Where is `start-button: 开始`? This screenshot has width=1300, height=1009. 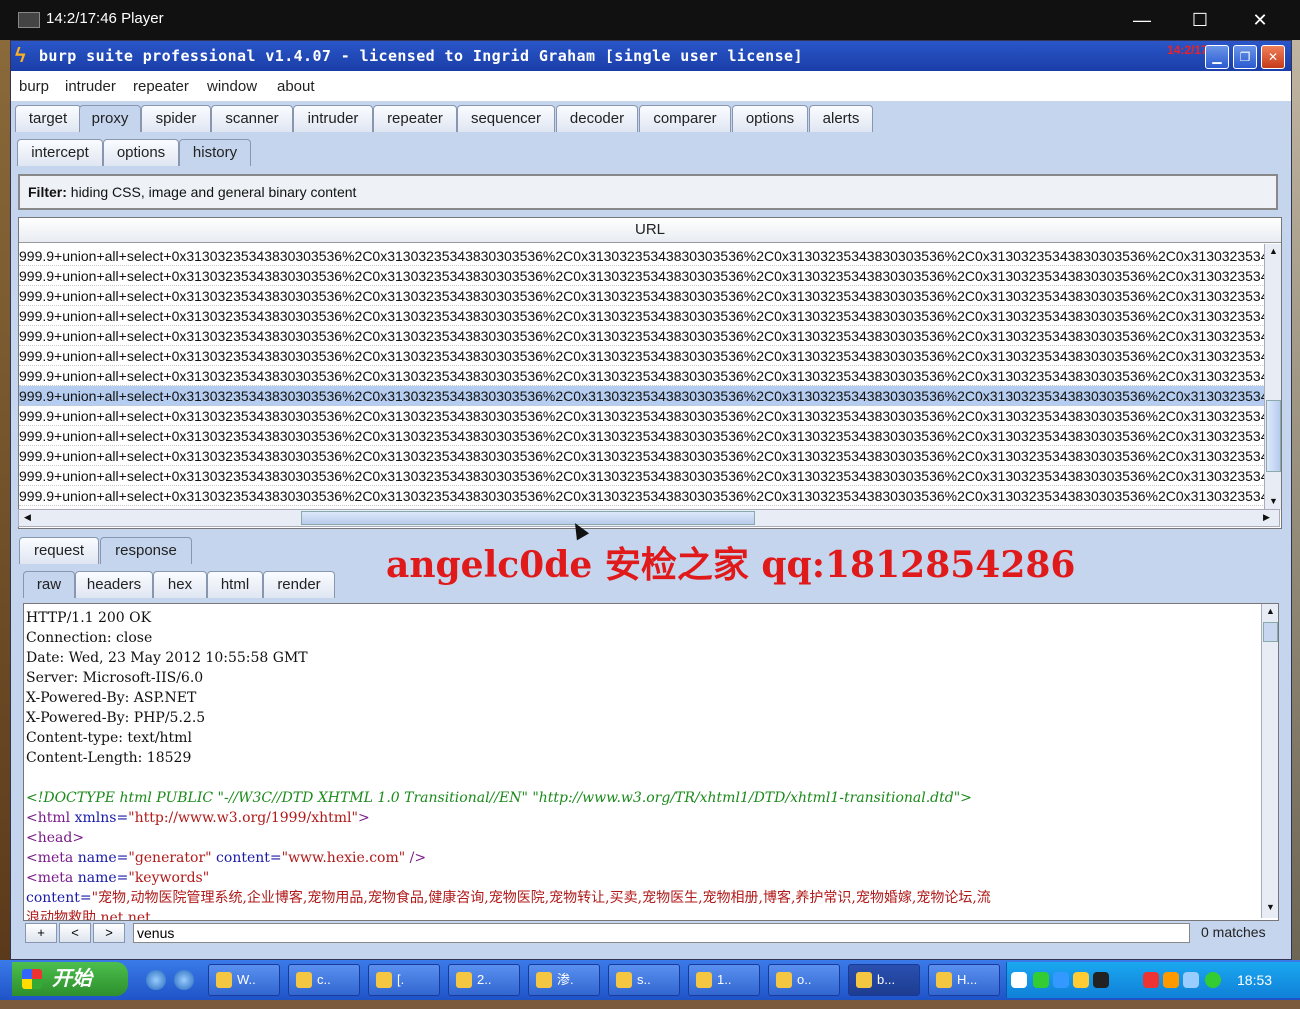 start-button: 开始 is located at coordinates (70, 979).